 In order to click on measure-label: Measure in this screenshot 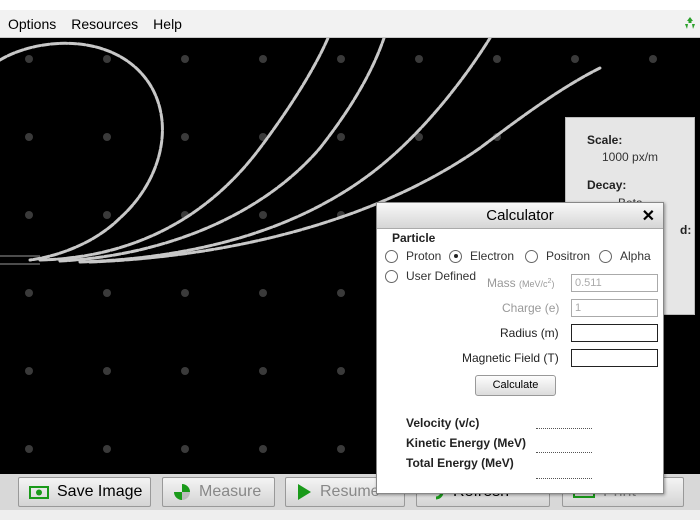, I will do `click(230, 491)`.